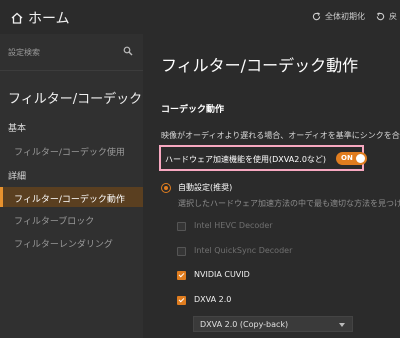 The image size is (400, 338). Describe the element at coordinates (193, 110) in the screenshot. I see `codec-behavior-heading: コーデック動作` at that location.